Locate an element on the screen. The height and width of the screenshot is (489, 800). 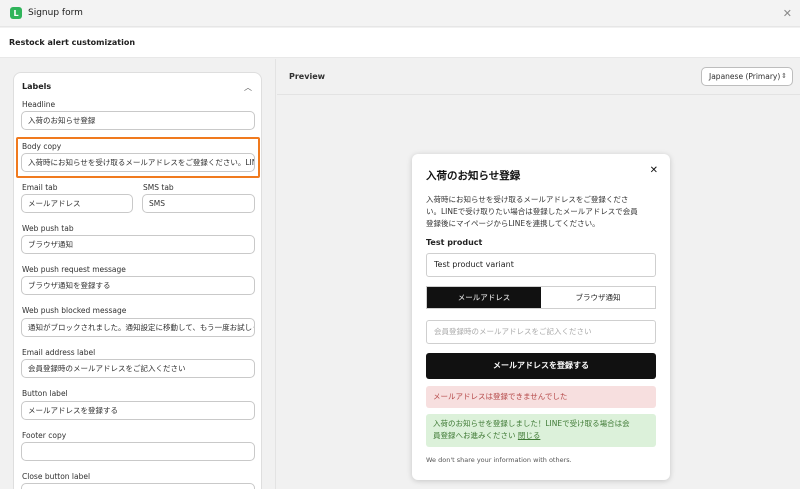
email-tab-label: Email tab is located at coordinates (40, 187).